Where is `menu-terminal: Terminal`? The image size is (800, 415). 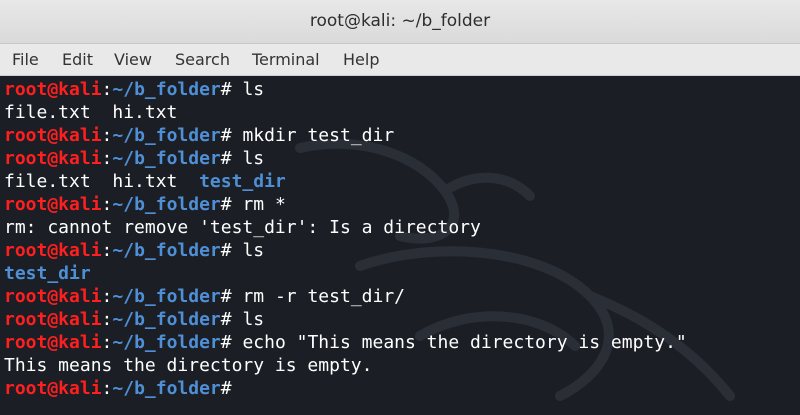 menu-terminal: Terminal is located at coordinates (286, 59).